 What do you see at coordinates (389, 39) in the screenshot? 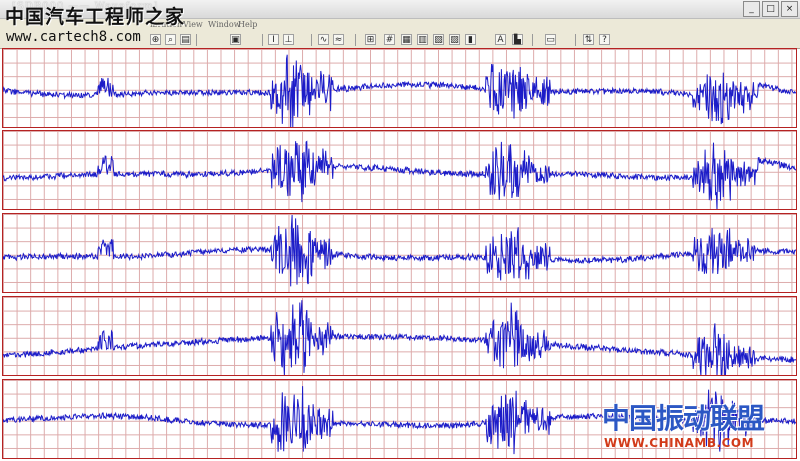
I see `grid-icon: #` at bounding box center [389, 39].